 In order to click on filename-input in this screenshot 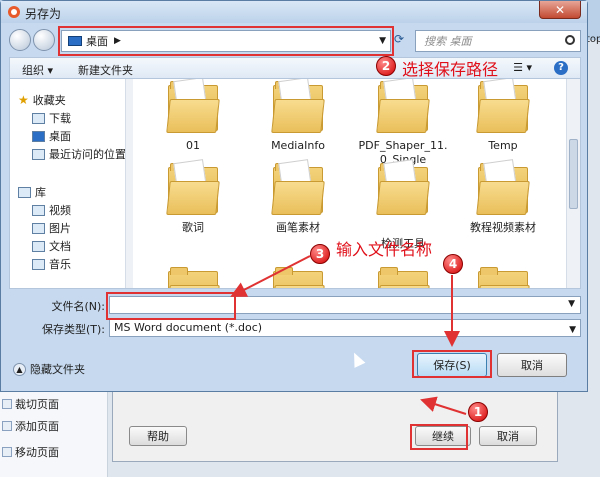, I will do `click(345, 305)`.